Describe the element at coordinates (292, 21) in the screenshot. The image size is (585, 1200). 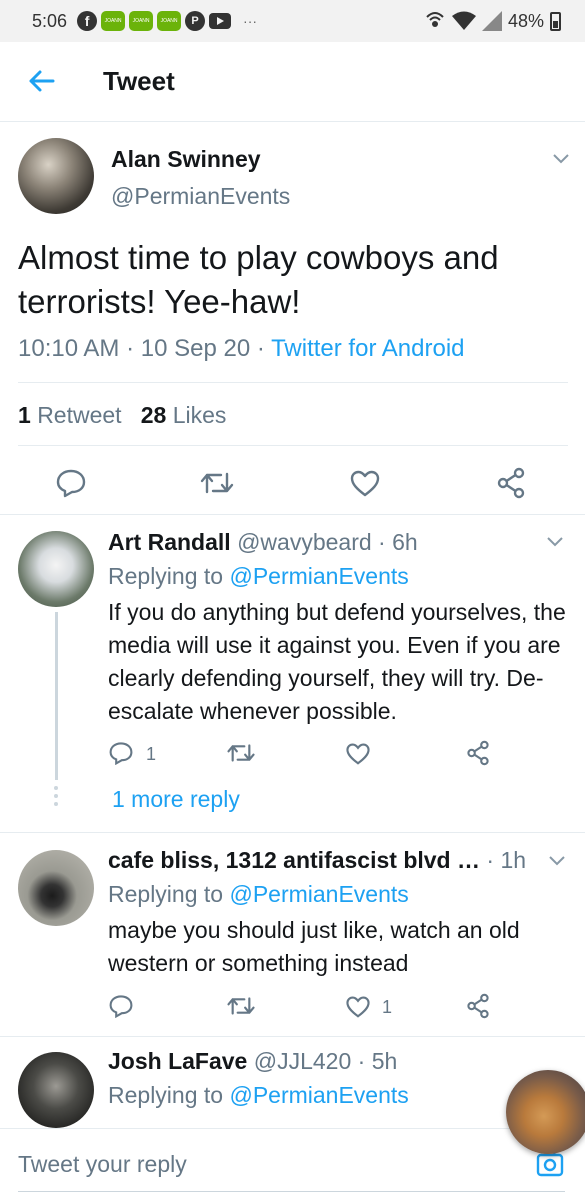
I see `status-bar: 5:06 f JOANN JOANN JOANN P ··· 48%` at that location.